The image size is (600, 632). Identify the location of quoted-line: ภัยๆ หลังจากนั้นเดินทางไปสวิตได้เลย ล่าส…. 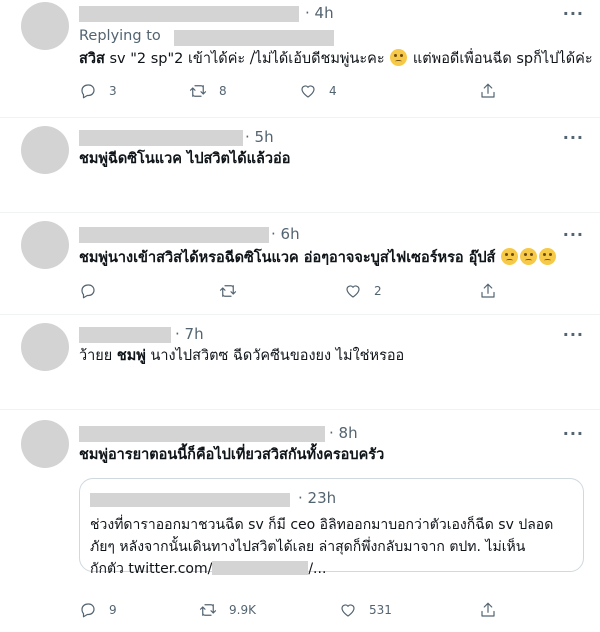
(308, 547).